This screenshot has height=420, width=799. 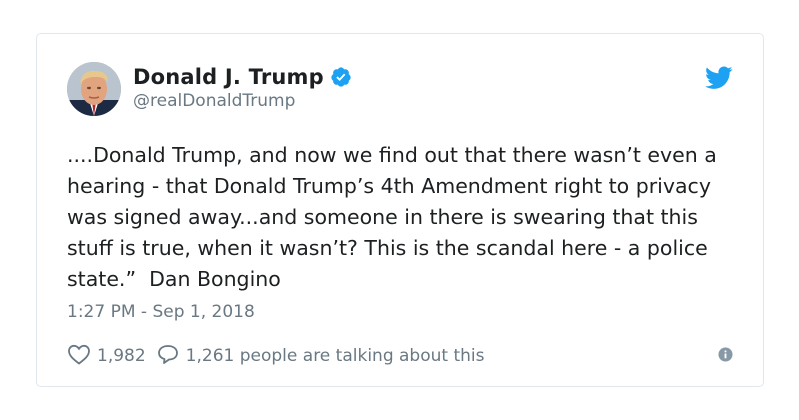 I want to click on reply-action: 1,261 people are talking about this, so click(x=320, y=356).